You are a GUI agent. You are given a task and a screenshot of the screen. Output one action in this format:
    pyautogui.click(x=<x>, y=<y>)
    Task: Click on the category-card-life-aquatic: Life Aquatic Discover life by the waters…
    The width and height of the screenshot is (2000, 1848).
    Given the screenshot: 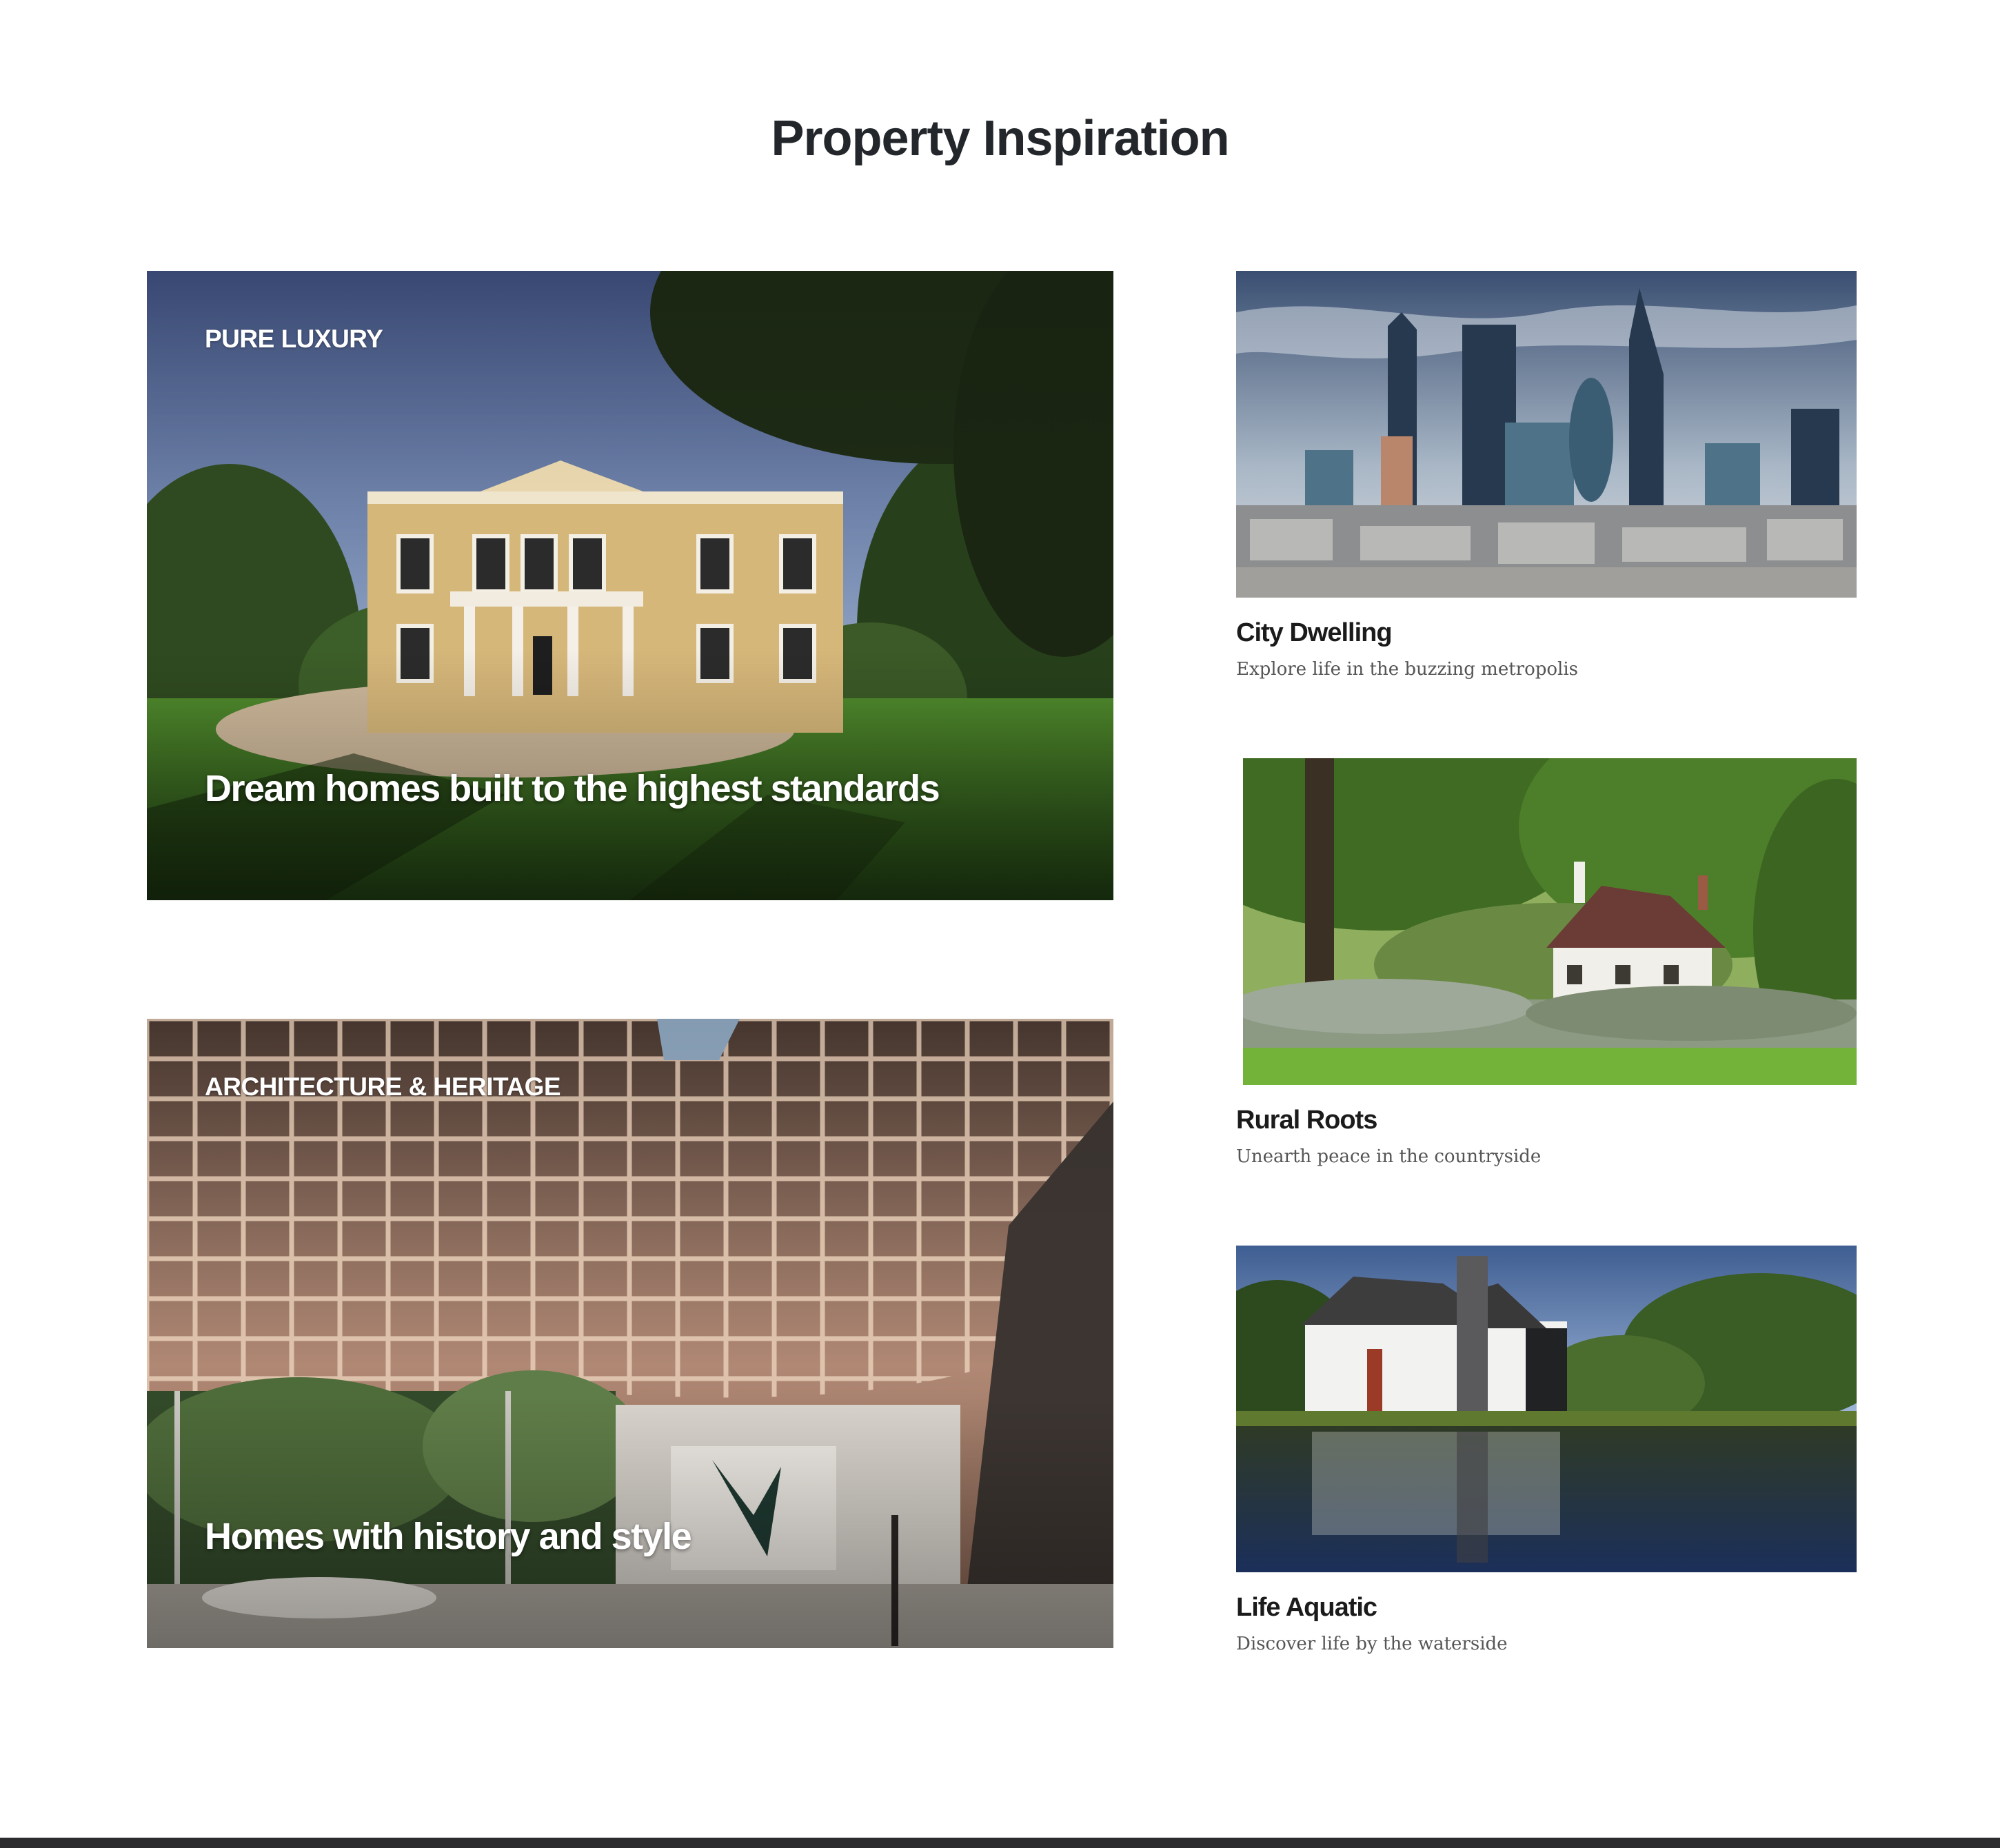 What is the action you would take?
    pyautogui.click(x=1546, y=1450)
    